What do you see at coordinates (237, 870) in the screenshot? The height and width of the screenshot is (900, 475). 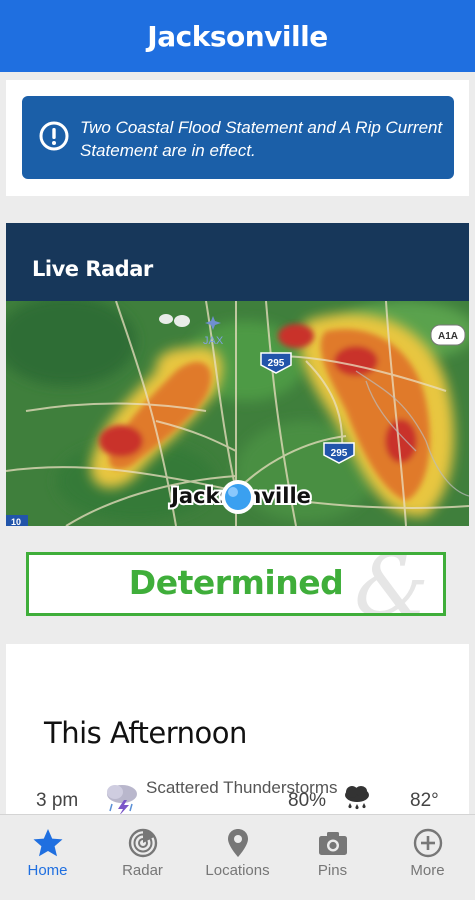 I see `tab-label-locations: Locations` at bounding box center [237, 870].